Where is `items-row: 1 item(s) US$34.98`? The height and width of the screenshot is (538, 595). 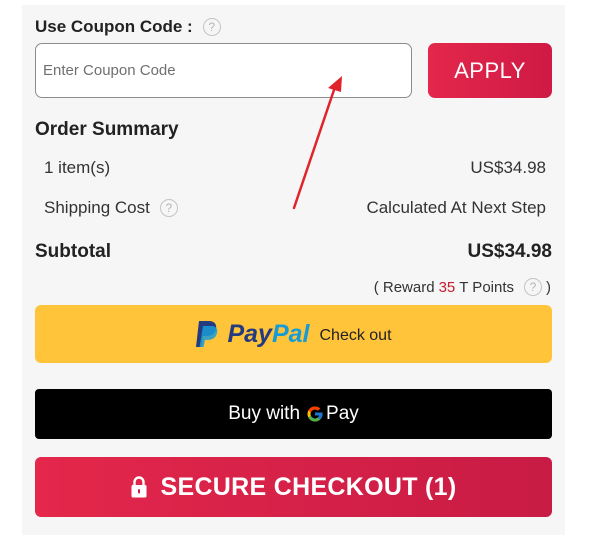
items-row: 1 item(s) US$34.98 is located at coordinates (295, 168).